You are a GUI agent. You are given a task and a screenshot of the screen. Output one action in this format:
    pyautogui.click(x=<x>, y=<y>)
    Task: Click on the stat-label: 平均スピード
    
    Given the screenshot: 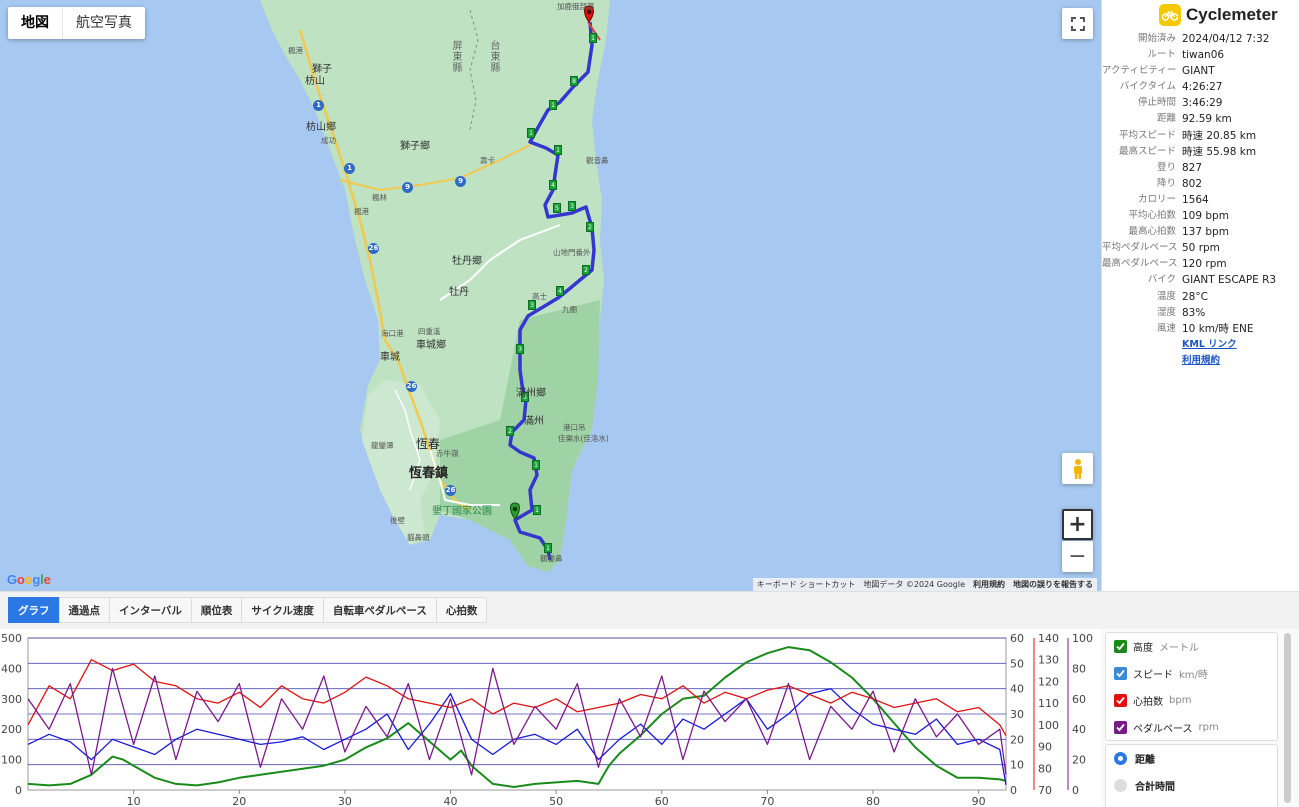 What is the action you would take?
    pyautogui.click(x=1147, y=135)
    